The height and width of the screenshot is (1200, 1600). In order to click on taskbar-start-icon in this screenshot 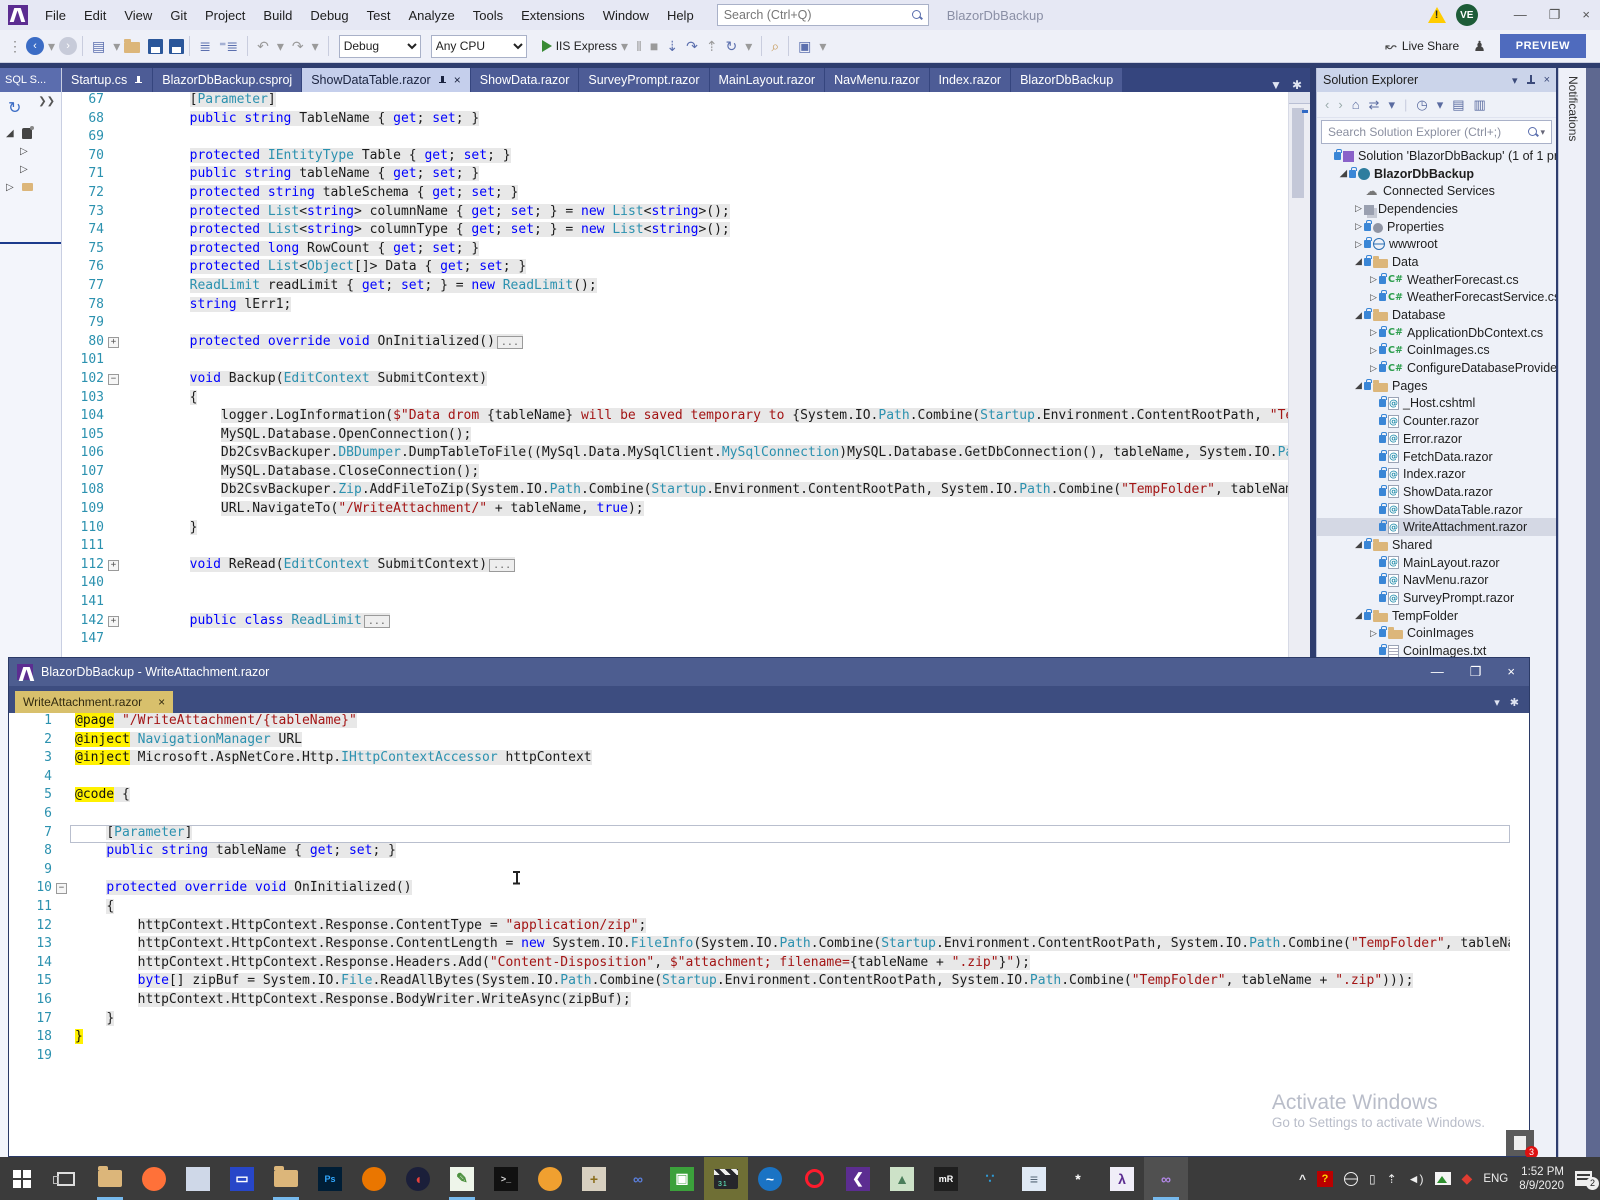, I will do `click(22, 1178)`.